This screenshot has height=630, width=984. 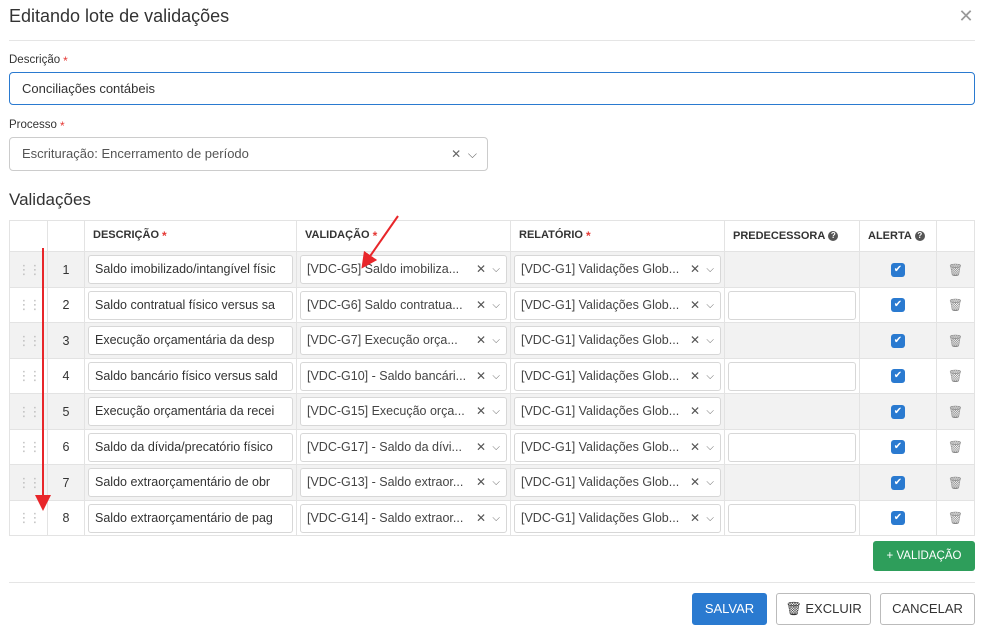 I want to click on validacao-select: [VDC-G13] - Saldo extraor... ✕ ⌵, so click(x=403, y=482).